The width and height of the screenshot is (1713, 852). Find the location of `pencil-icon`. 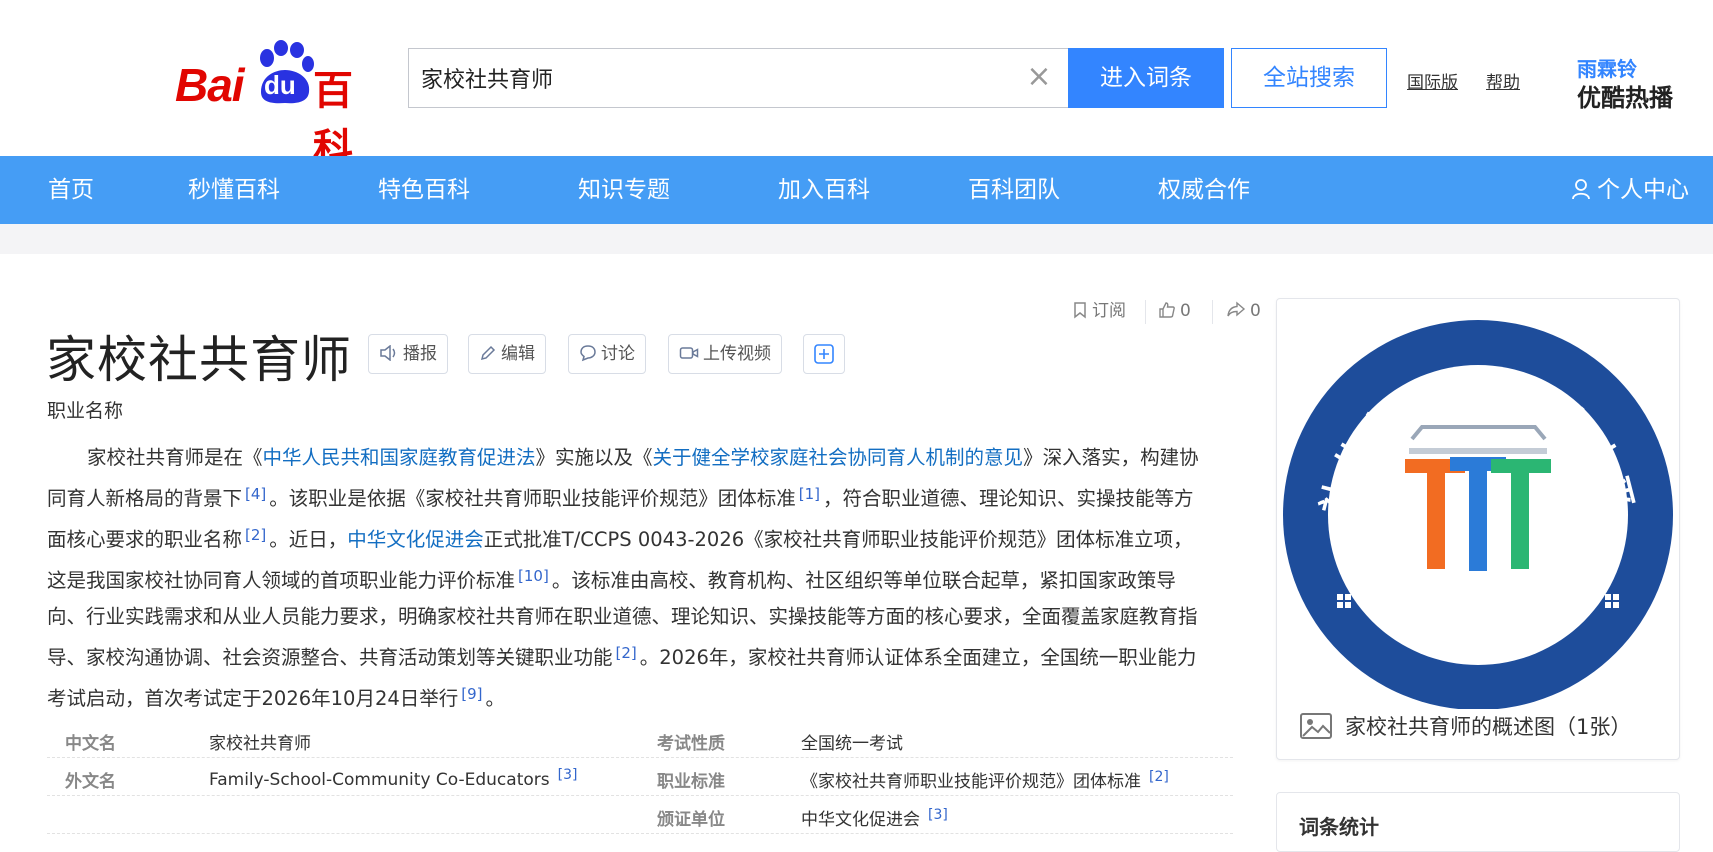

pencil-icon is located at coordinates (488, 352).